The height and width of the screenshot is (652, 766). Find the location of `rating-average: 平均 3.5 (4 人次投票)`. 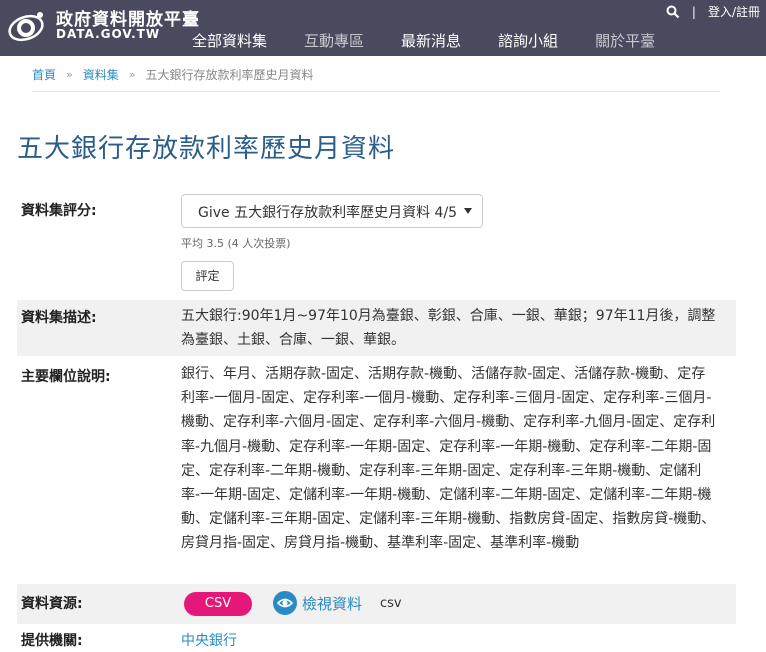

rating-average: 平均 3.5 (4 人次投票) is located at coordinates (236, 243).